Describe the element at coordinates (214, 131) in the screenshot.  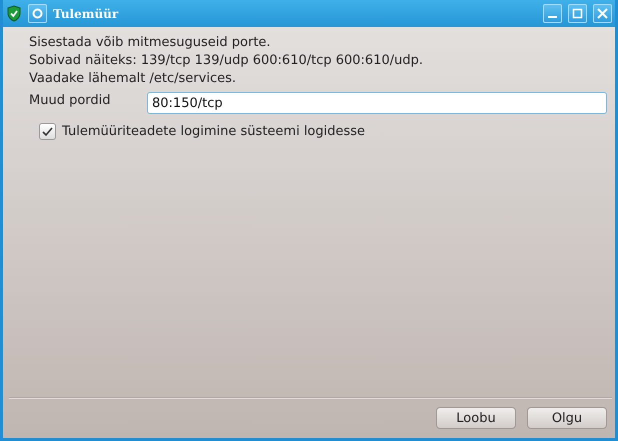
I see `checkbox-label: Tulemüüriteadete logimine süsteemi logidesse` at that location.